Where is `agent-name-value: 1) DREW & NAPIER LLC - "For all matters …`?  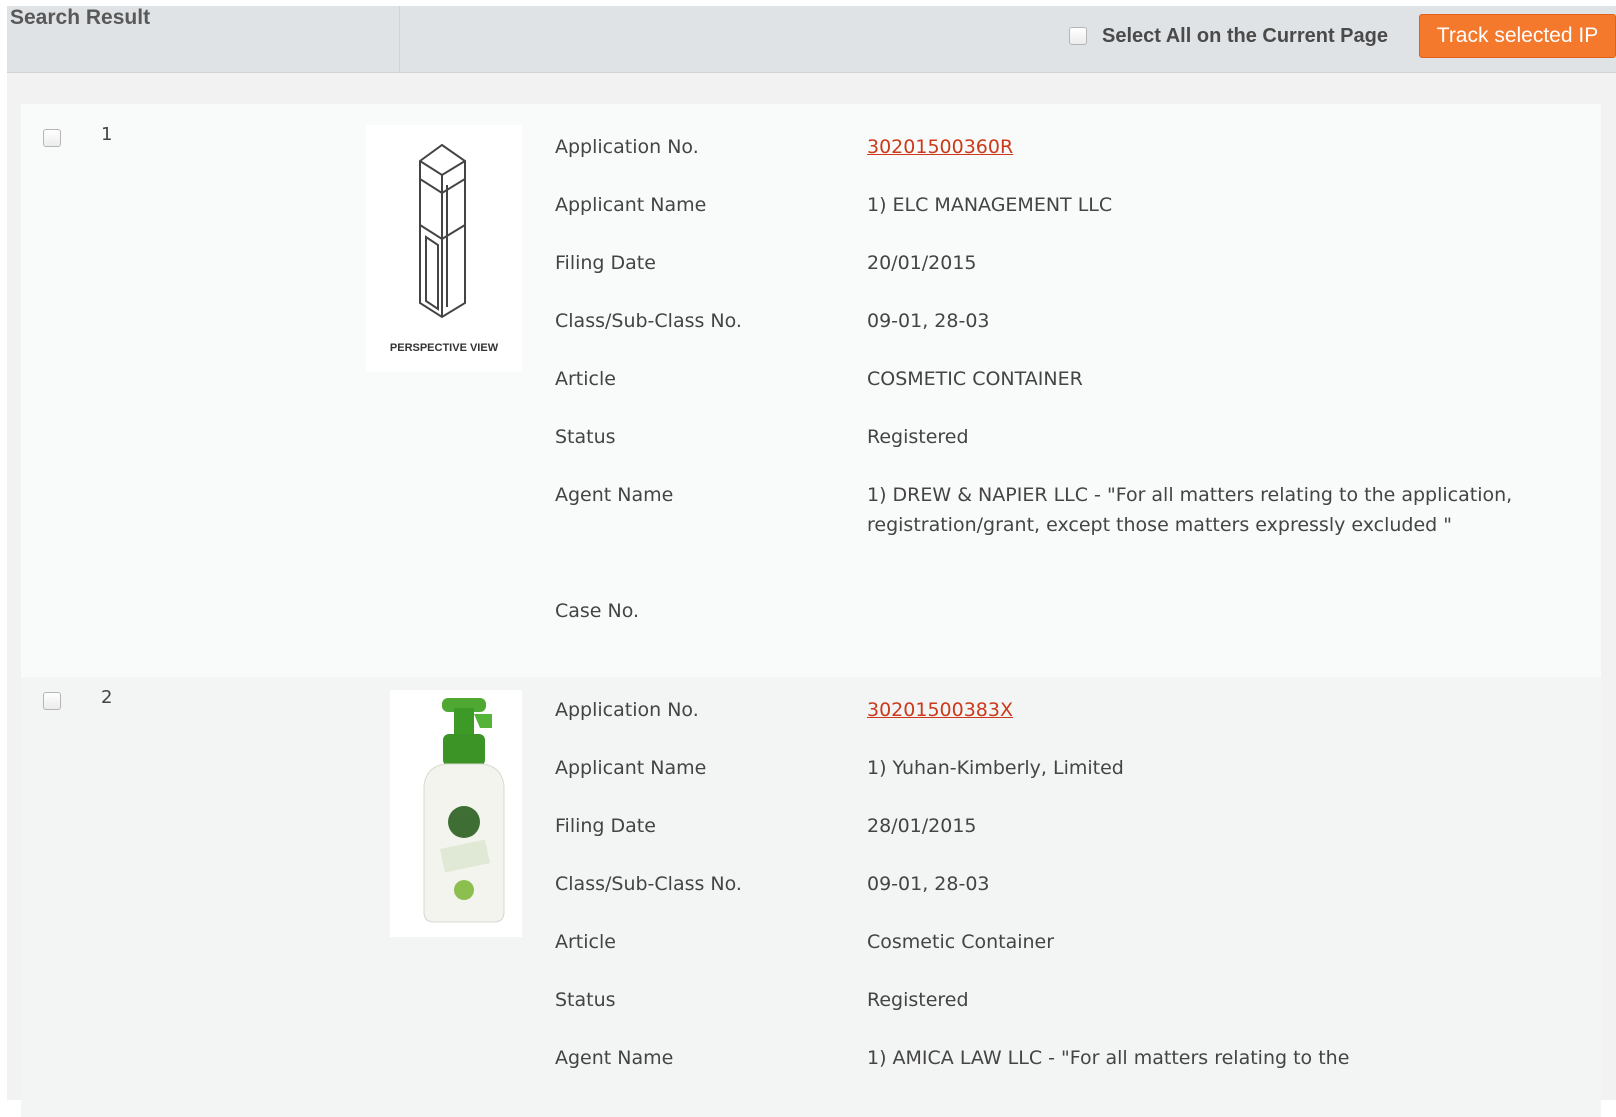 agent-name-value: 1) DREW & NAPIER LLC - "For all matters … is located at coordinates (1190, 510).